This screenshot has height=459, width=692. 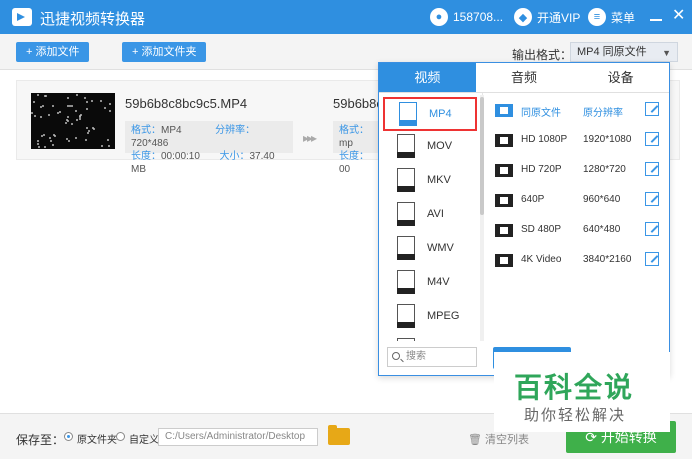 I want to click on menu-label: 菜单, so click(x=623, y=17).